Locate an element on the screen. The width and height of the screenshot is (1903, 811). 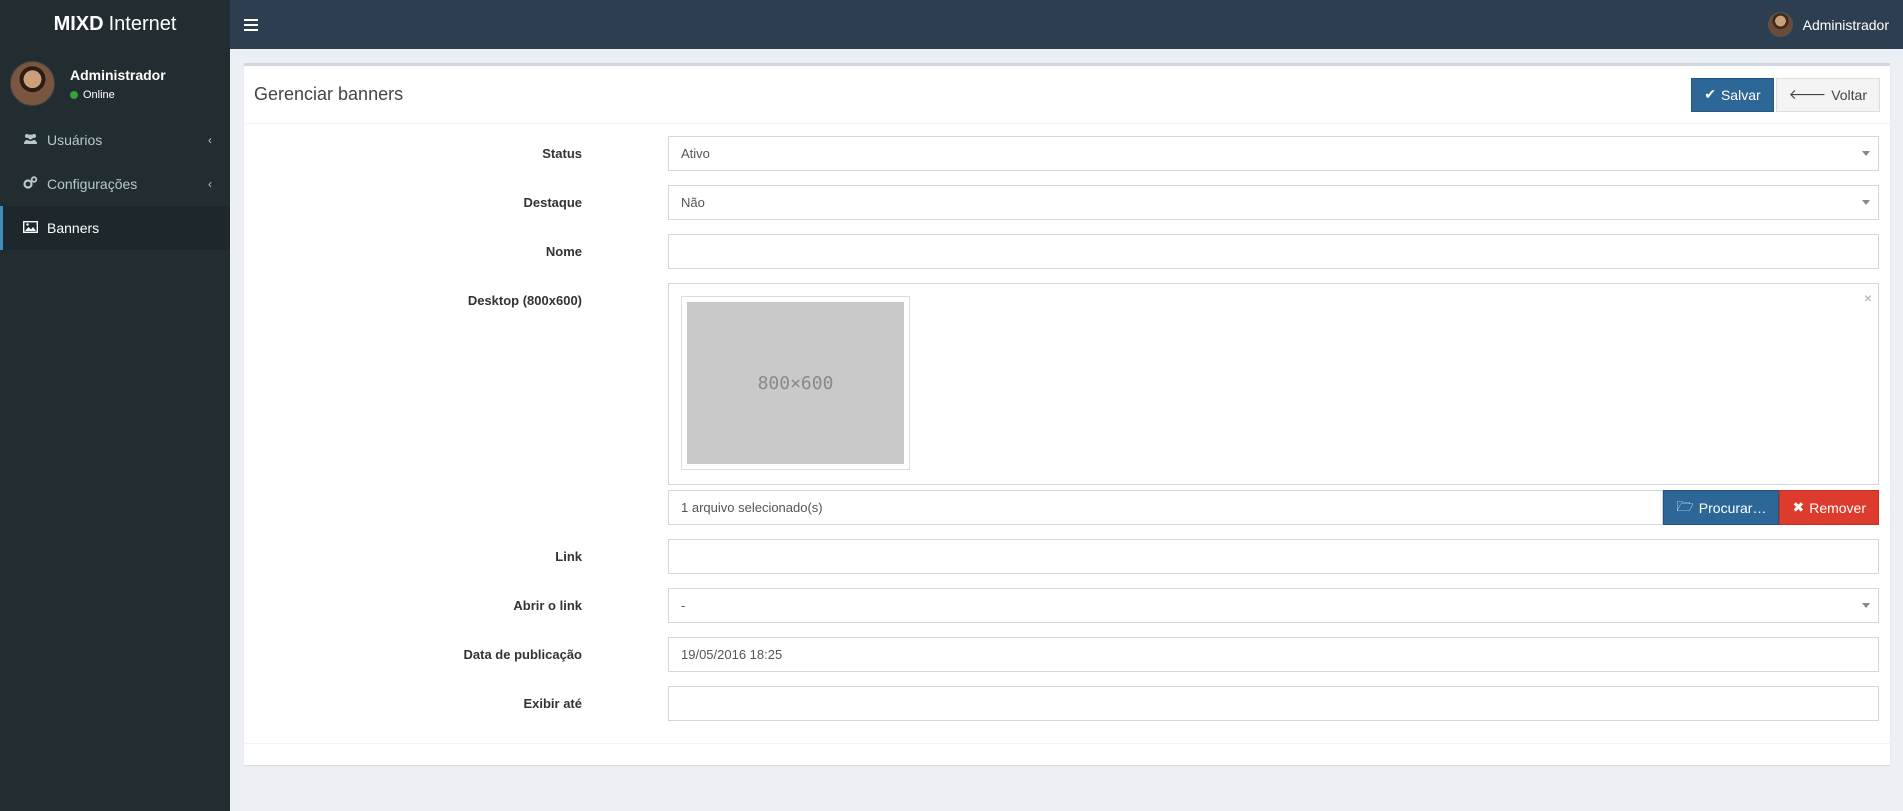
data-publicacao-input: 19/05/2016 18:25 is located at coordinates (1273, 654).